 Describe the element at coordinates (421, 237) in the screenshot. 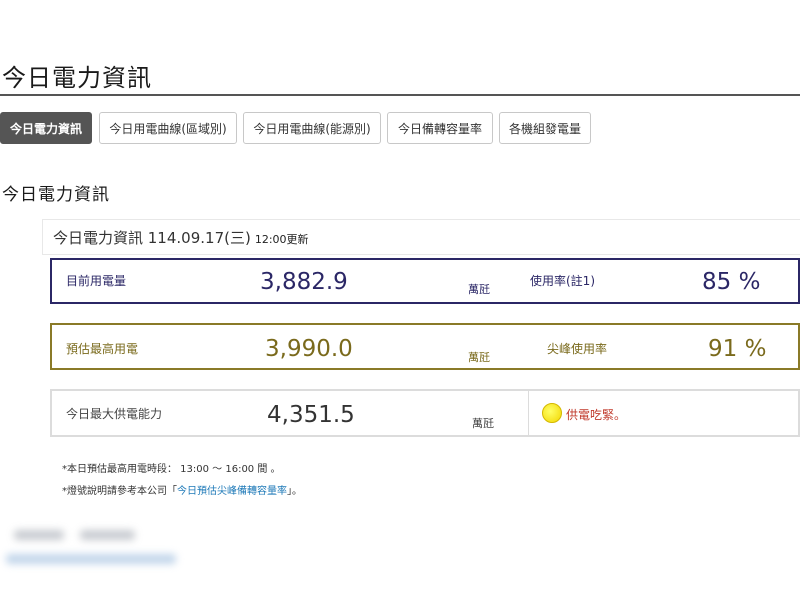

I see `panel-header: 今日電力資訊 114.09.17(三) 12:00更新` at that location.